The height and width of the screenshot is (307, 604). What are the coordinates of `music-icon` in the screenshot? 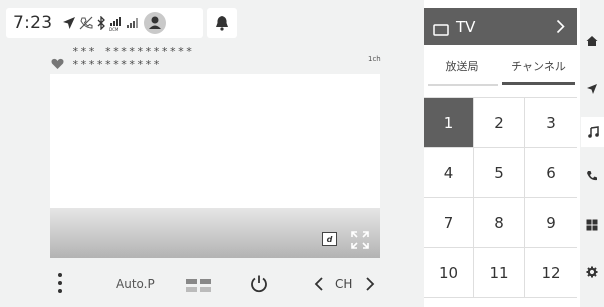 It's located at (592, 132).